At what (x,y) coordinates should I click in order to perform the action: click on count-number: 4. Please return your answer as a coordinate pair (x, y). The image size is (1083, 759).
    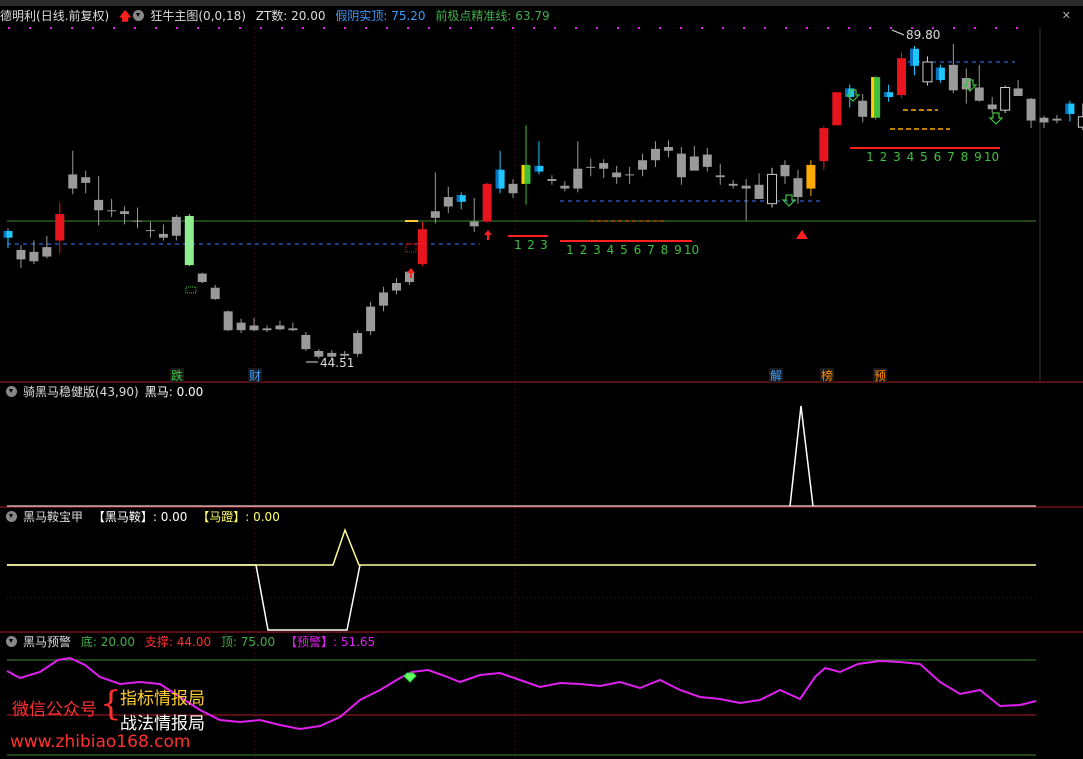
    Looking at the image, I should click on (911, 157).